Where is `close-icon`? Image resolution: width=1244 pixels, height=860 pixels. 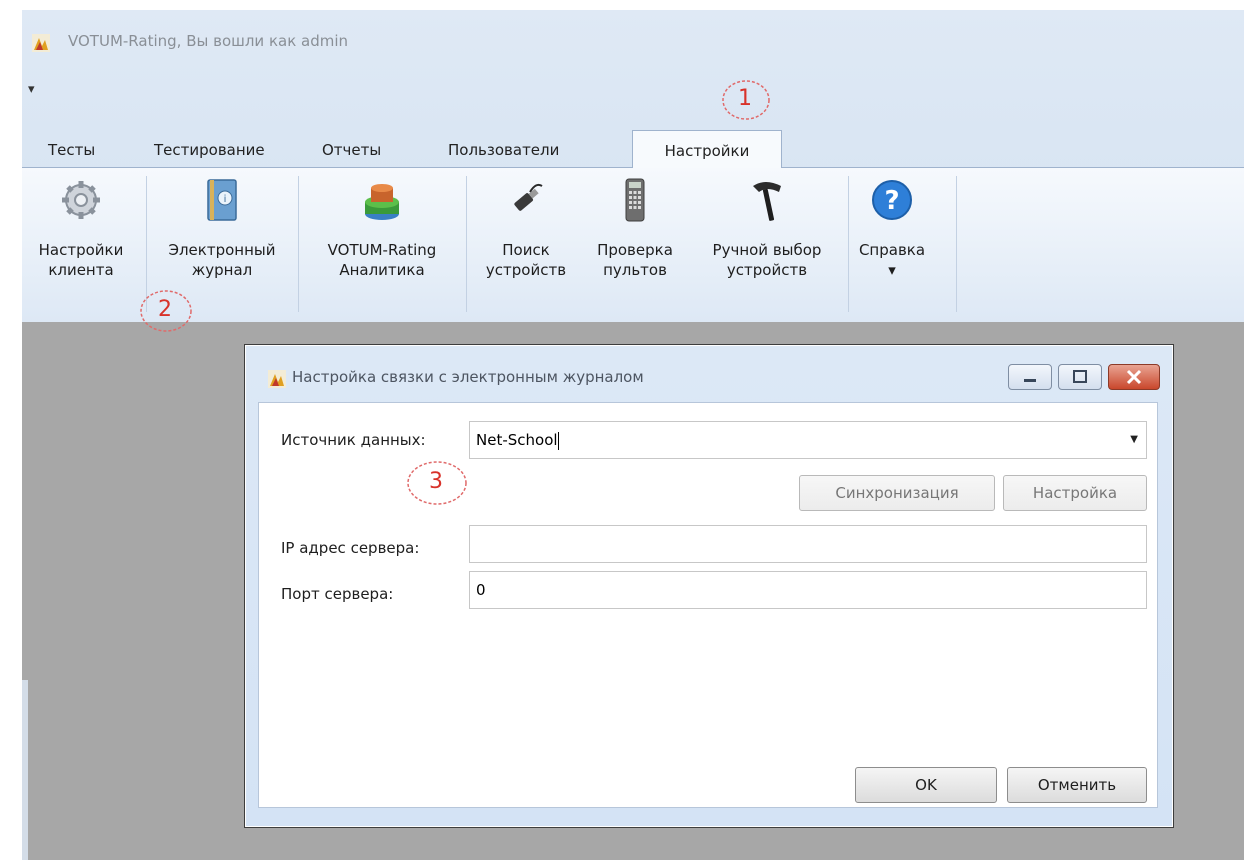
close-icon is located at coordinates (1134, 377).